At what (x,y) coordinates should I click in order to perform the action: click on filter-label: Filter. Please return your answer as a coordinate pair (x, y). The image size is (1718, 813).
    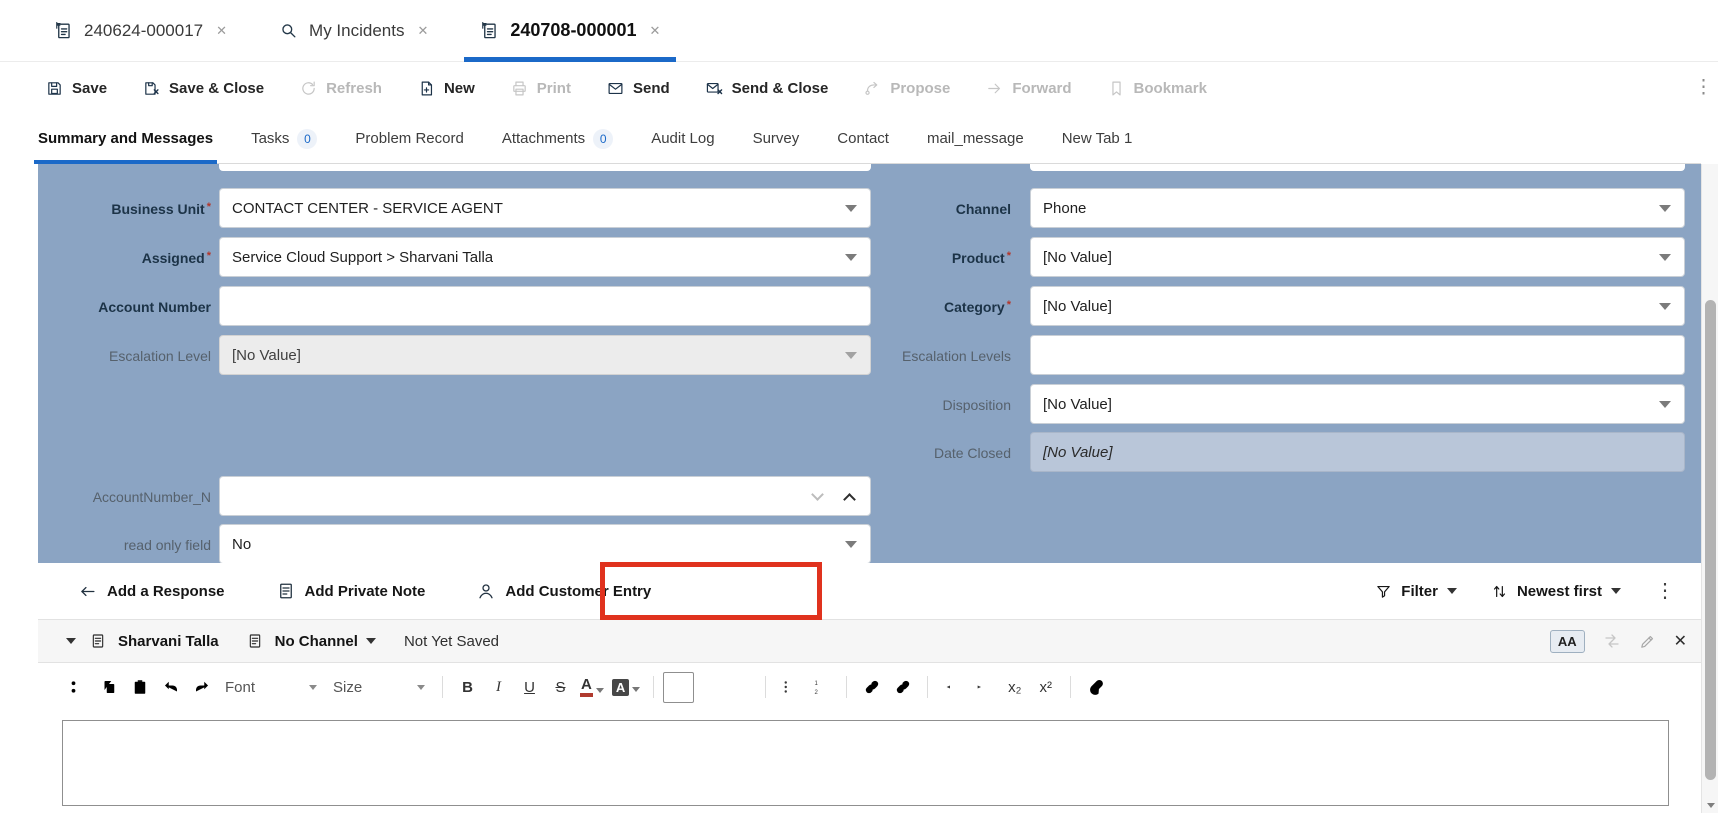
    Looking at the image, I should click on (1419, 591).